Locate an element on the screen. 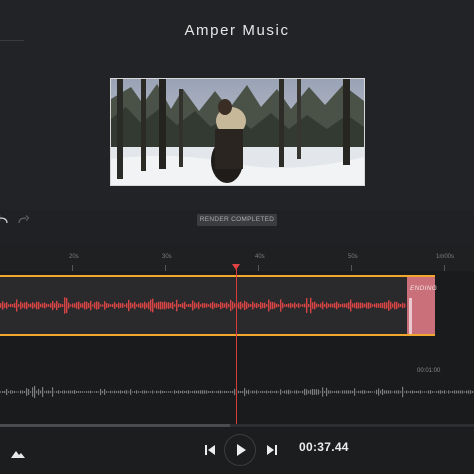  ruler-tick is located at coordinates (351, 268).